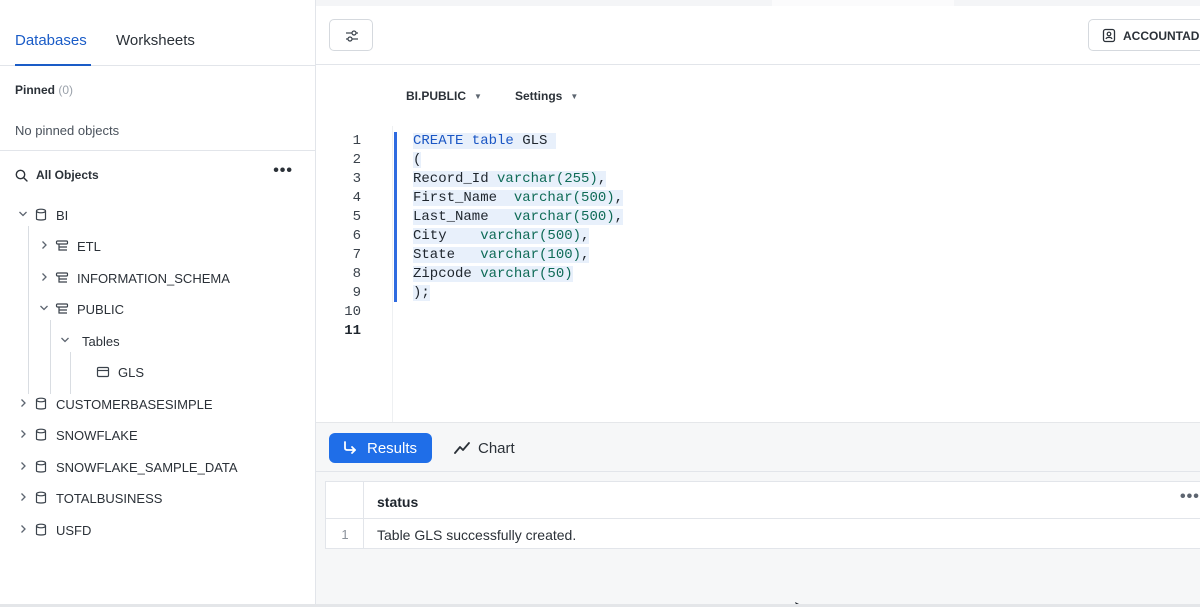 This screenshot has height=607, width=1200. I want to click on chart-button: Chart, so click(490, 448).